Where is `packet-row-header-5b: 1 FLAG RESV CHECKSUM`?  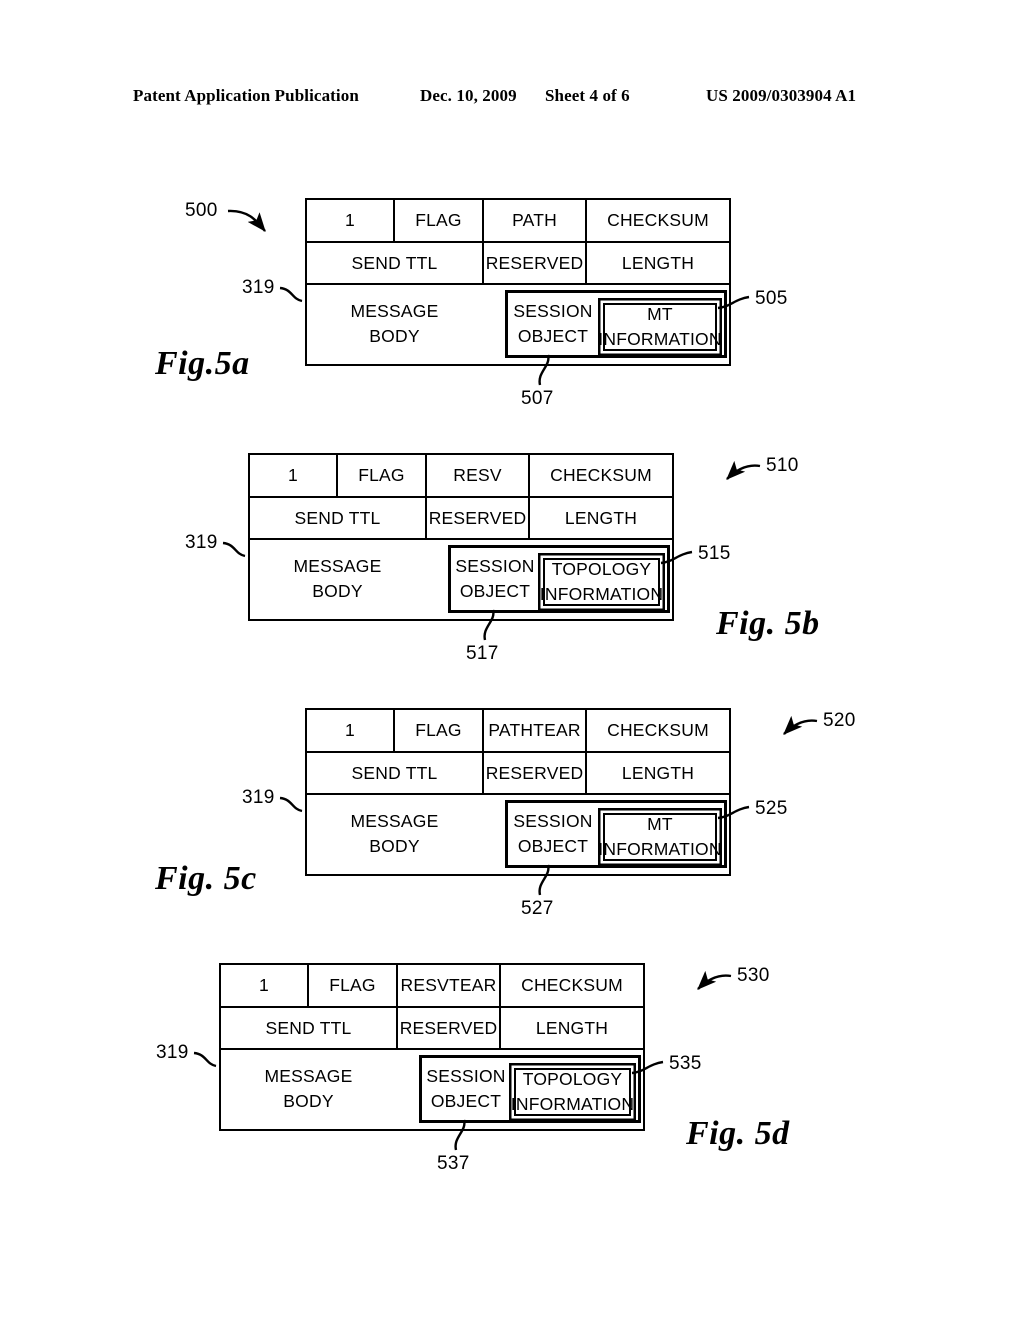
packet-row-header-5b: 1 FLAG RESV CHECKSUM is located at coordinates (461, 476).